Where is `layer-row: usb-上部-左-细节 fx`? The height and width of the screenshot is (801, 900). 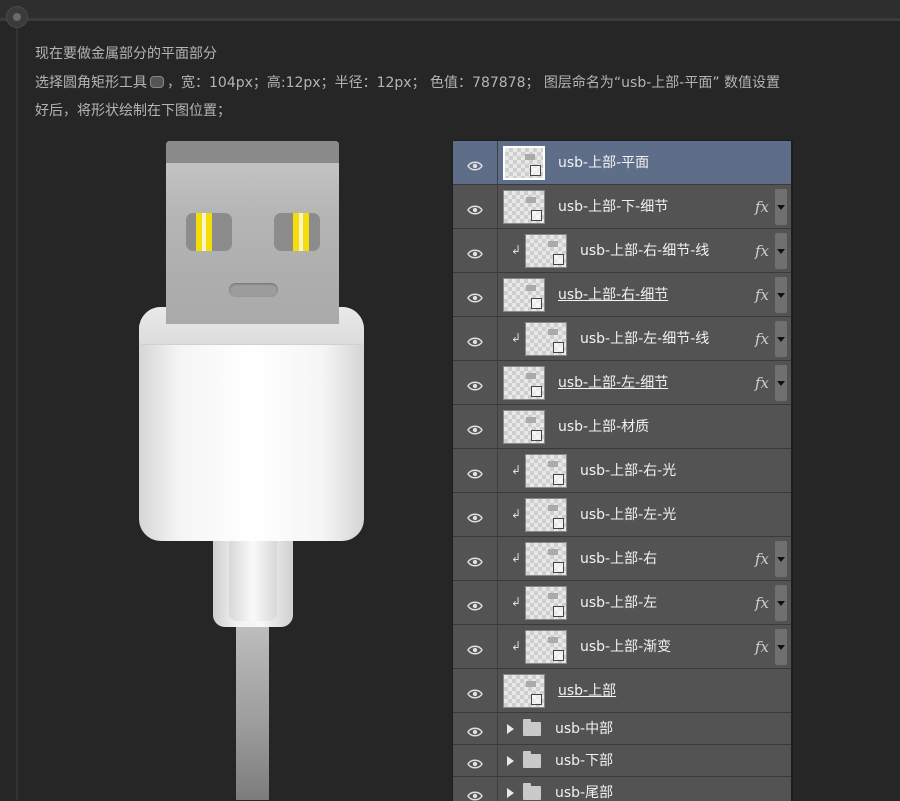 layer-row: usb-上部-左-细节 fx is located at coordinates (622, 383).